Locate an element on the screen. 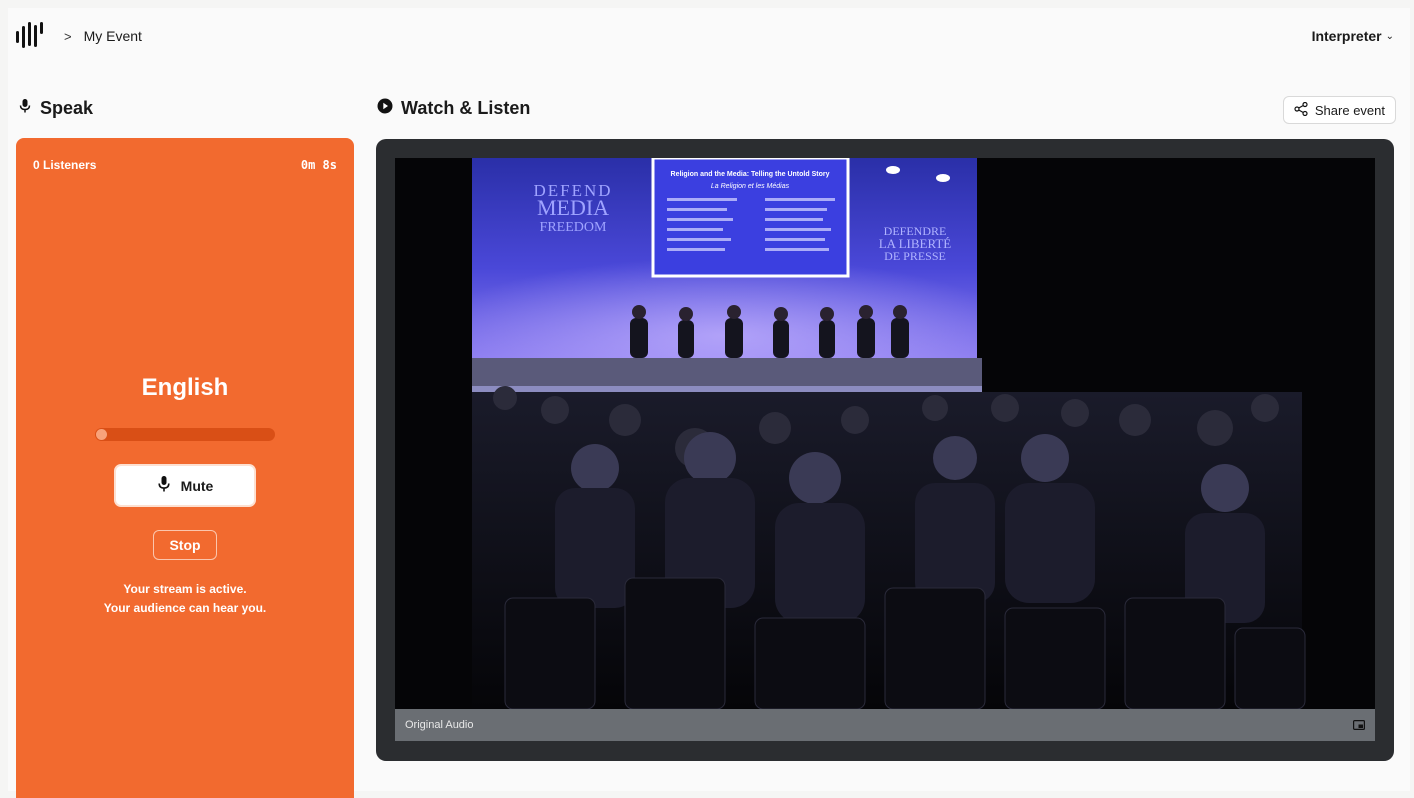  speak-title-text: Speak is located at coordinates (67, 108).